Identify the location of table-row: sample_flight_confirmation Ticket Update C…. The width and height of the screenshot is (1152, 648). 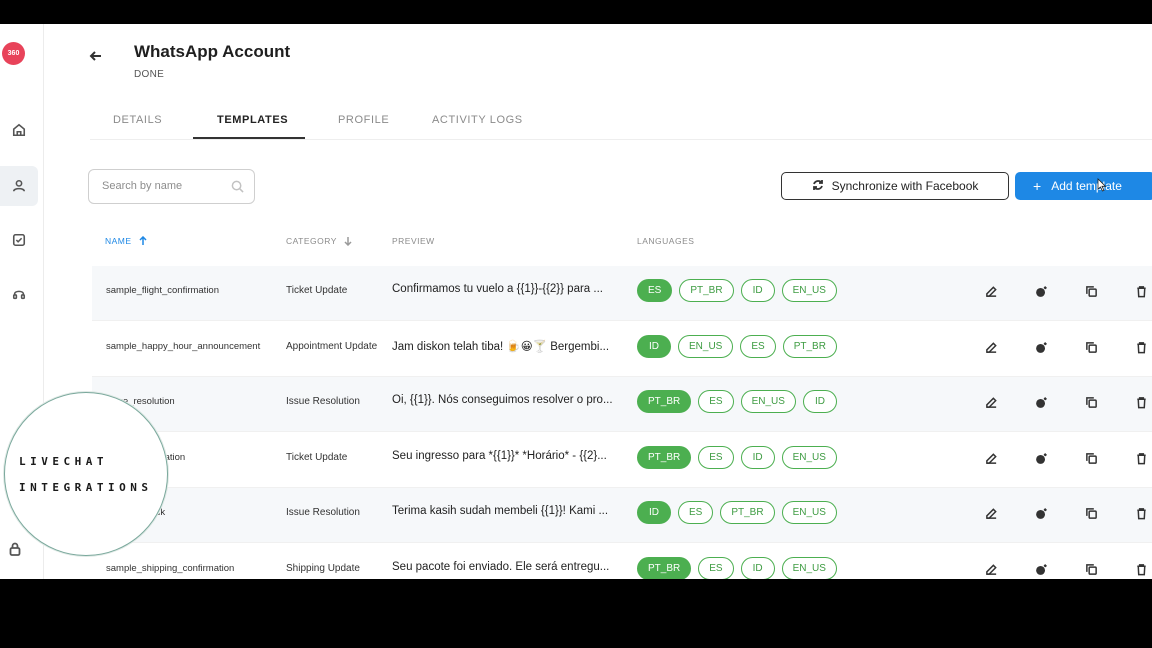
(622, 293).